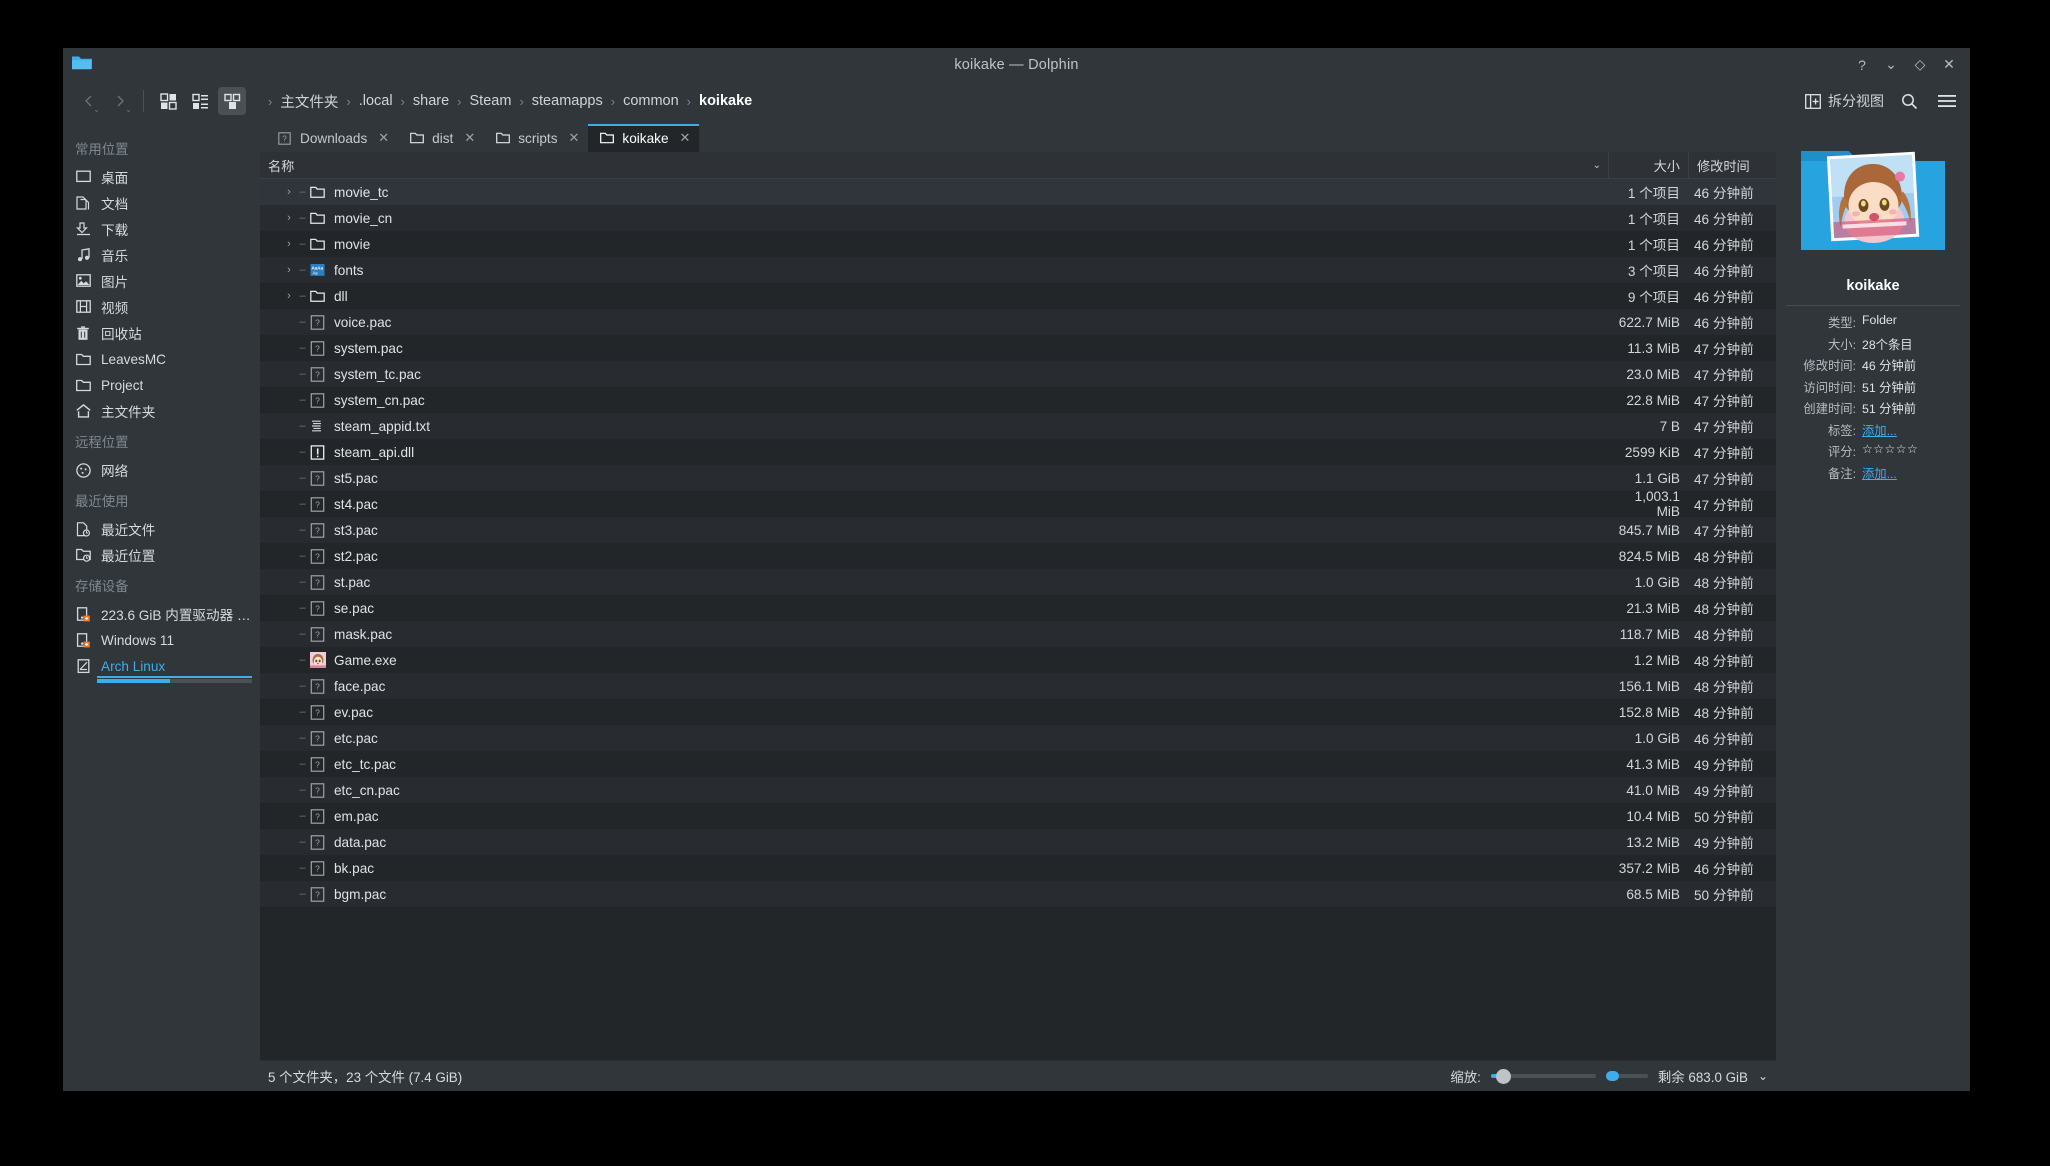 The height and width of the screenshot is (1166, 2050). What do you see at coordinates (1018, 634) in the screenshot?
I see `table-row: –? mask.pac 118.7 MiB 48 分钟前` at bounding box center [1018, 634].